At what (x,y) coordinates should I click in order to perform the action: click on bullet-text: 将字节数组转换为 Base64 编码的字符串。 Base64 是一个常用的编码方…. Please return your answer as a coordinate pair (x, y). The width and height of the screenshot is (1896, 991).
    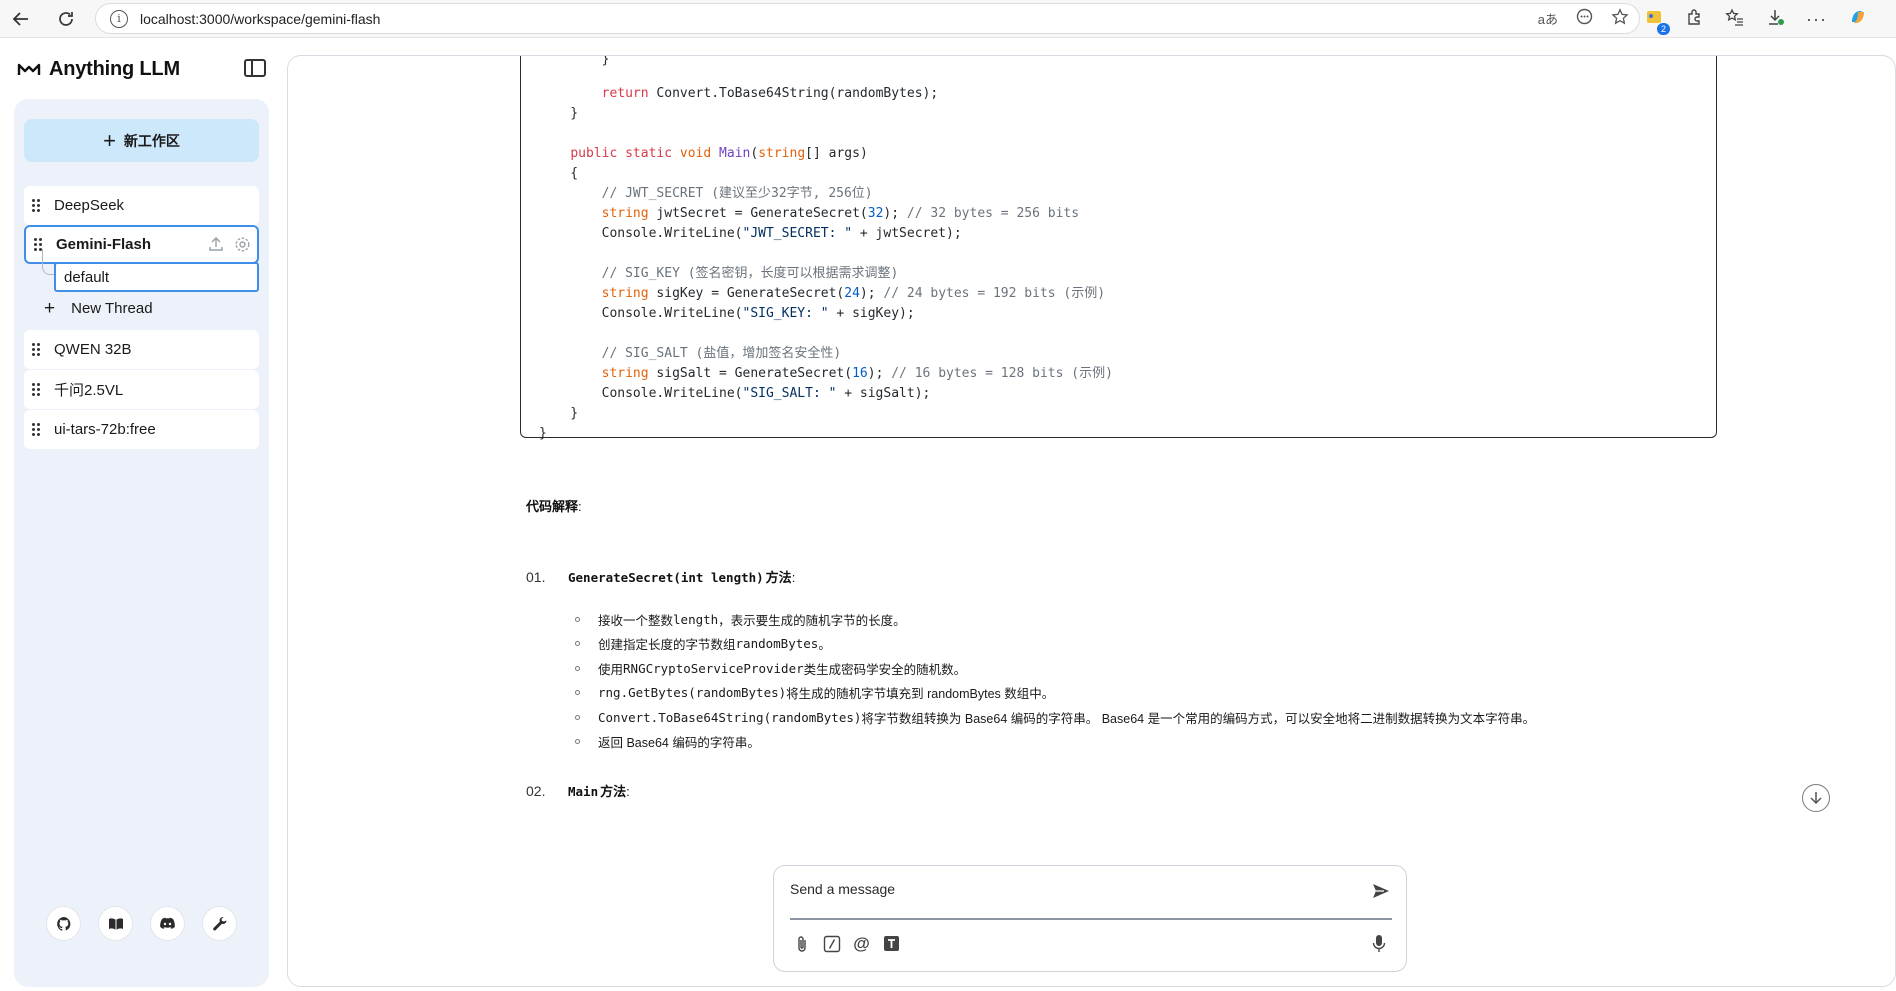
    Looking at the image, I should click on (1198, 718).